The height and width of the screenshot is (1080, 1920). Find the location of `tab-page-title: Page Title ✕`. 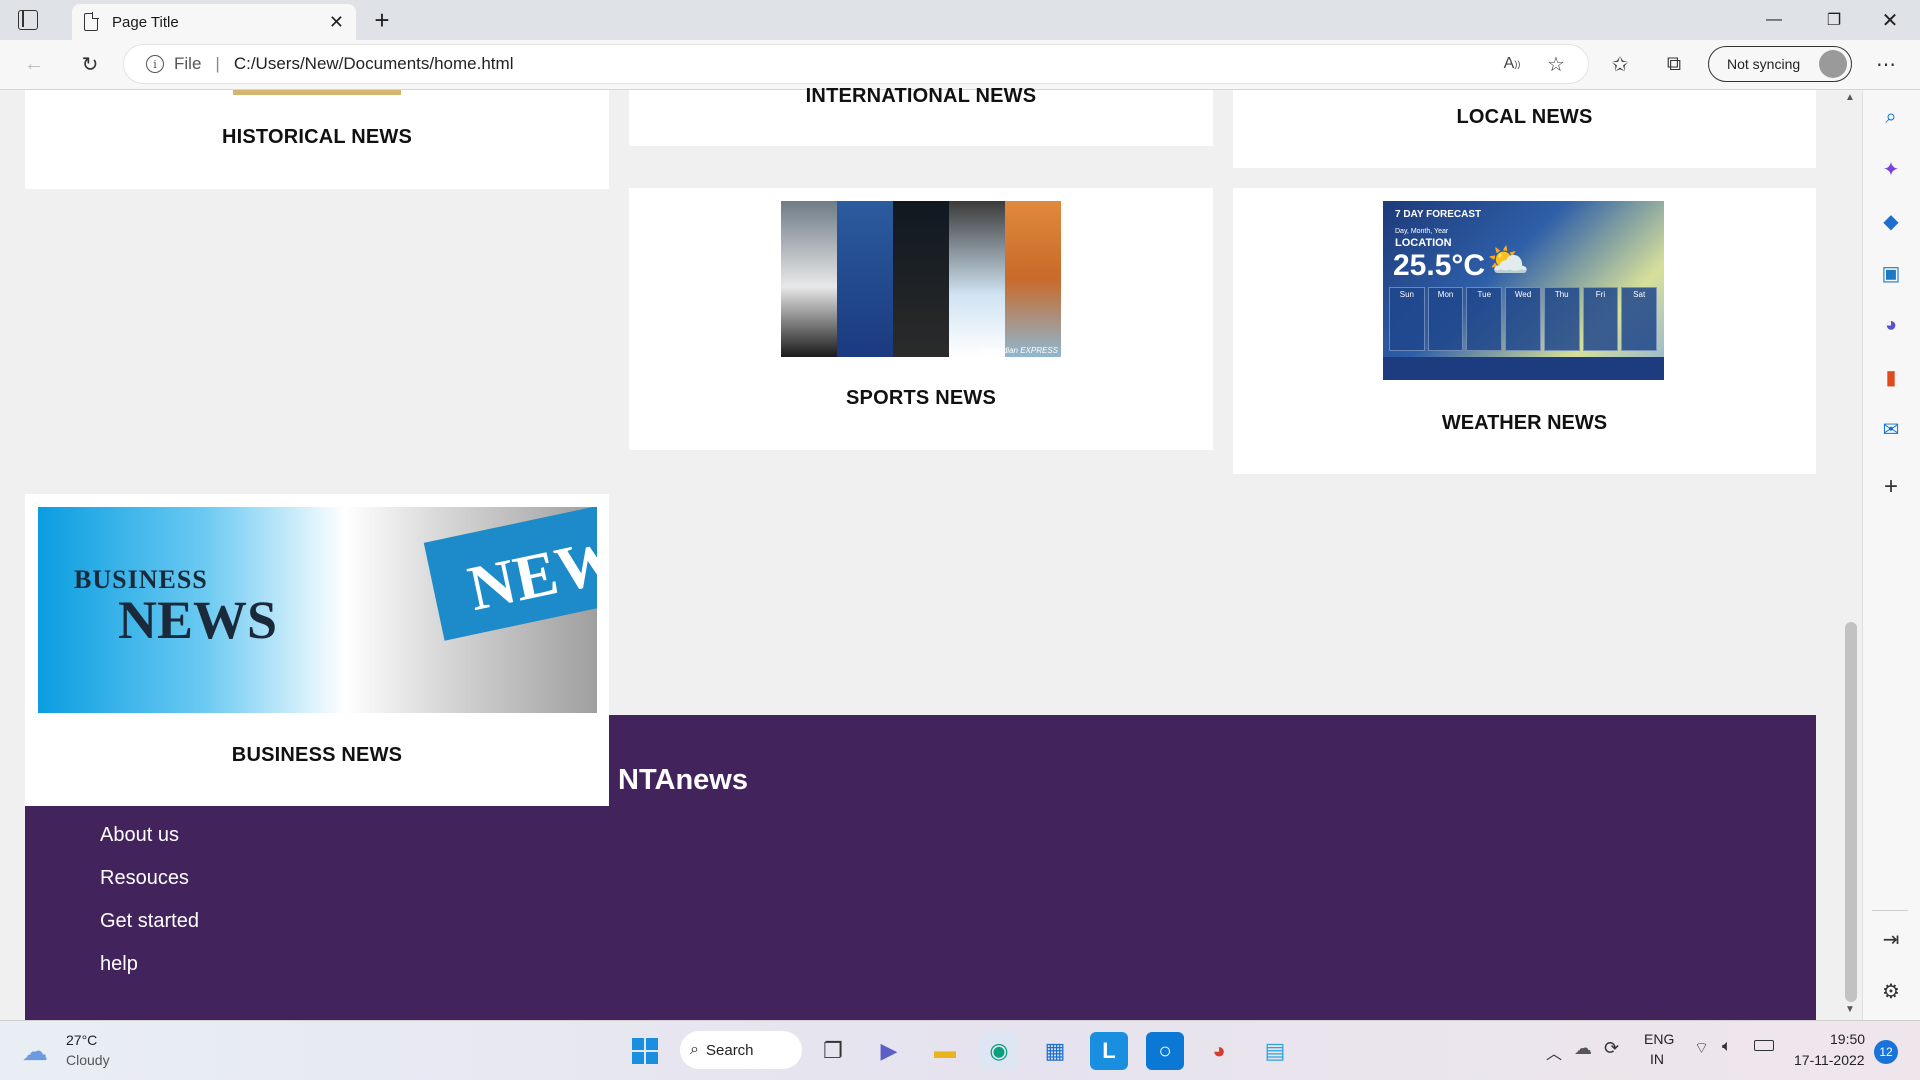

tab-page-title: Page Title ✕ is located at coordinates (214, 22).